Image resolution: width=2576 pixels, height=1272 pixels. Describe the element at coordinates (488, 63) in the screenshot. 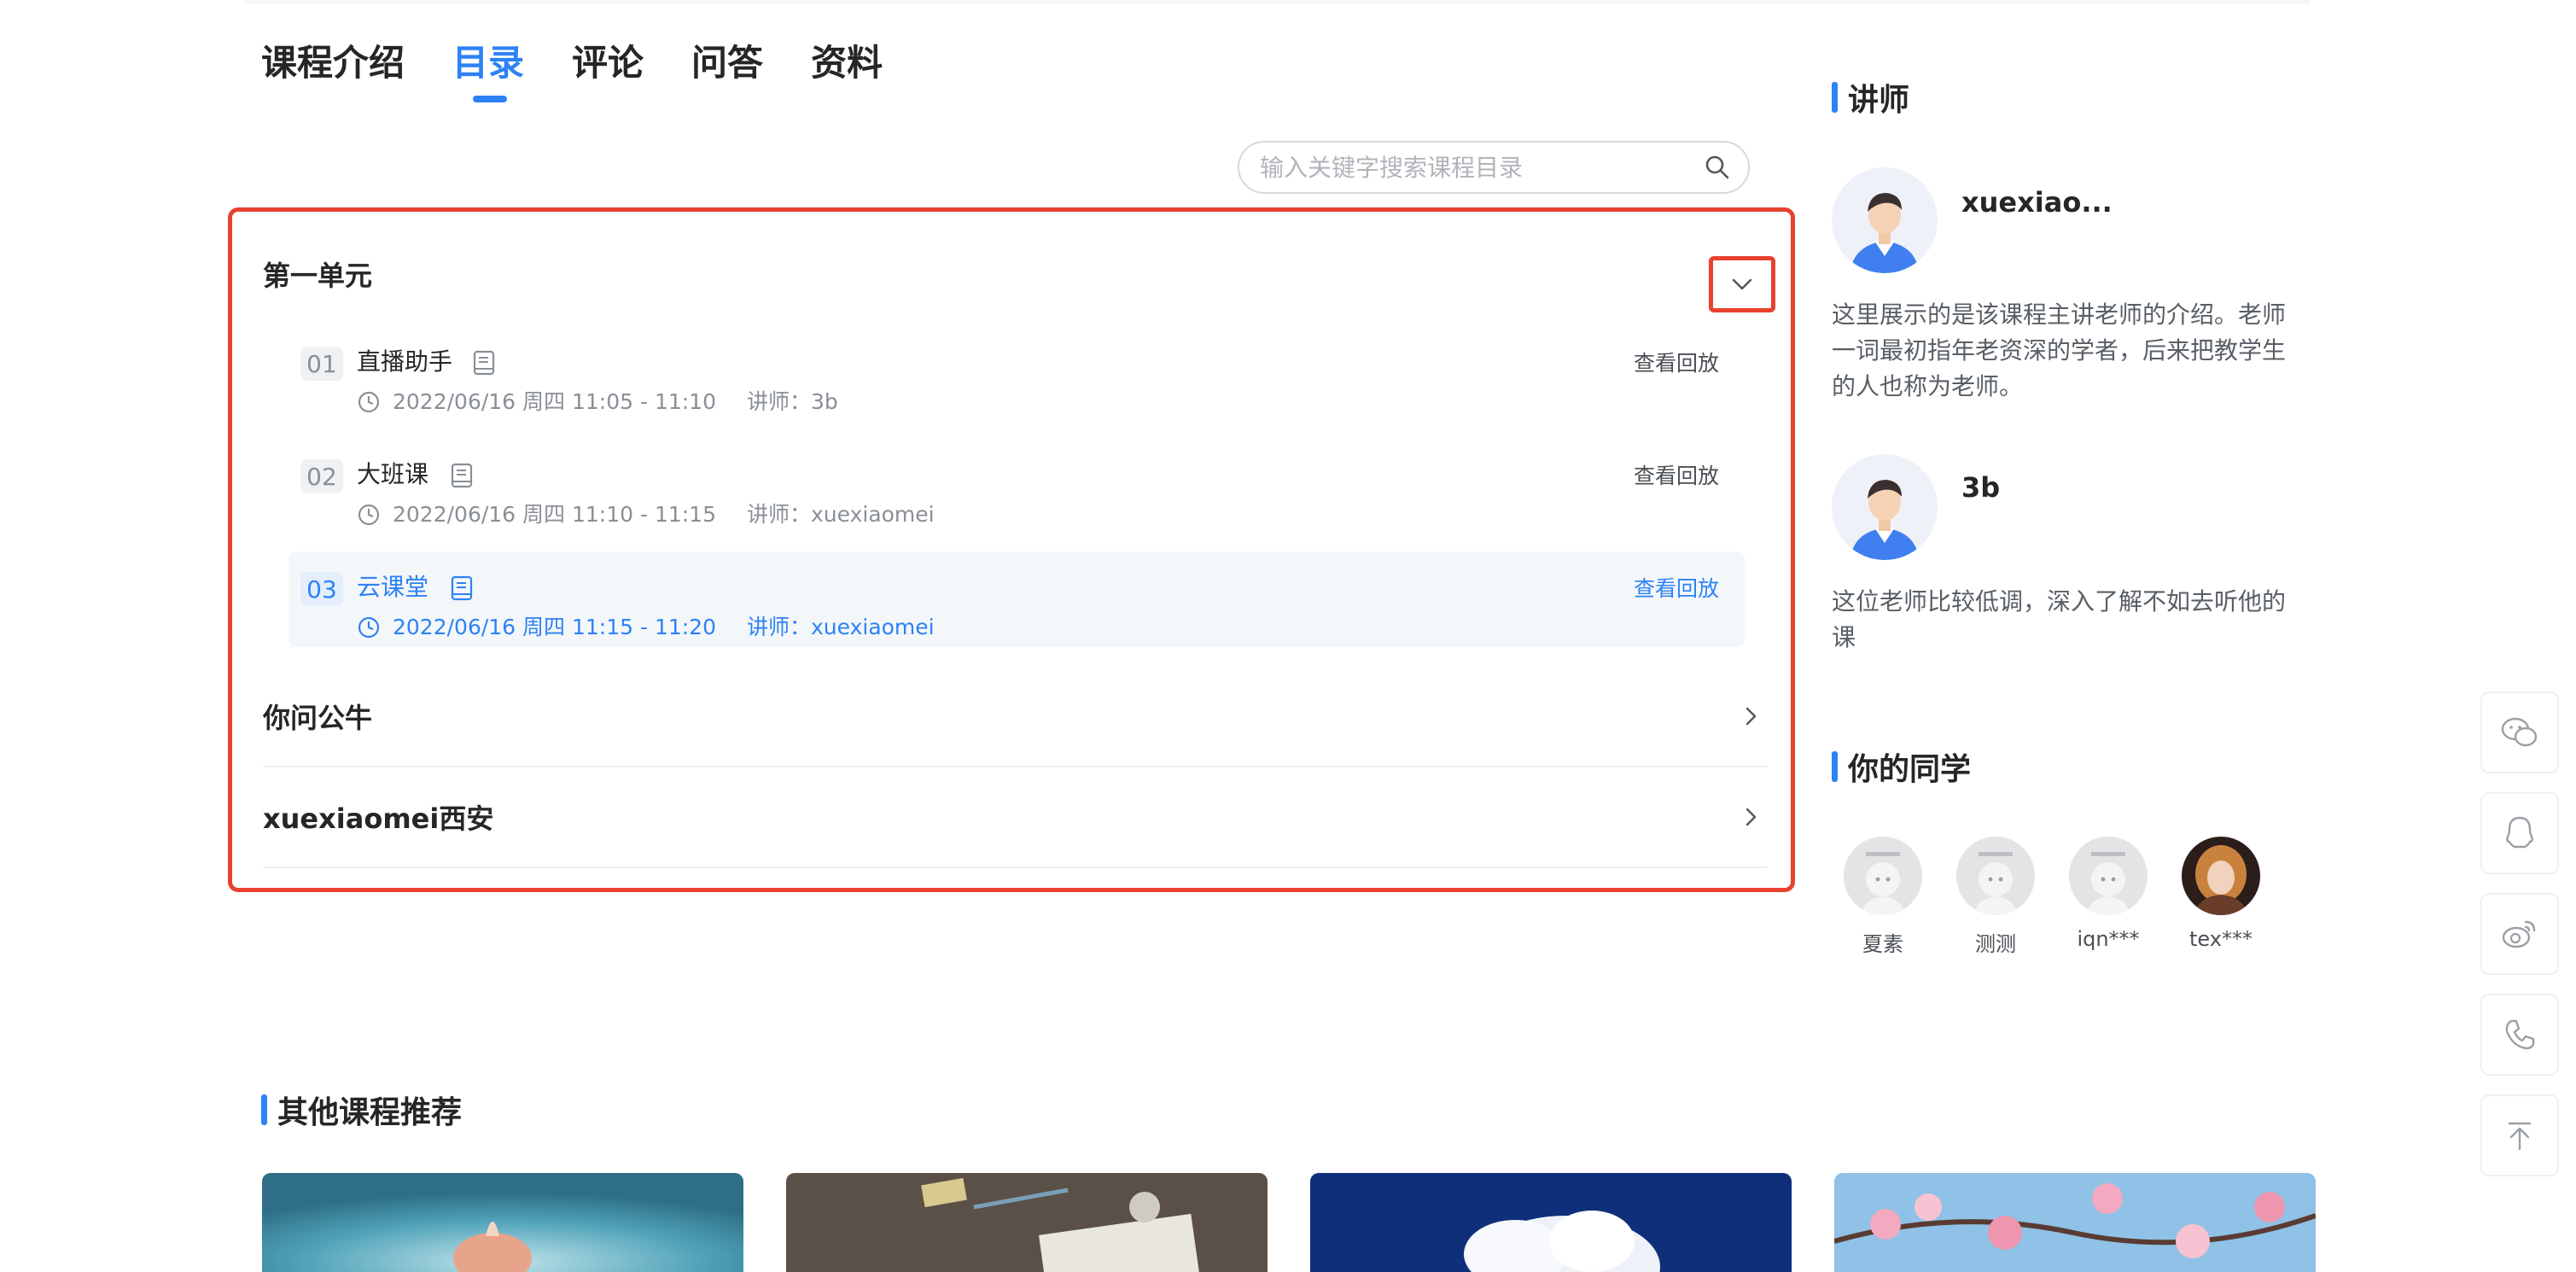

I see `tab-label: 目录` at that location.